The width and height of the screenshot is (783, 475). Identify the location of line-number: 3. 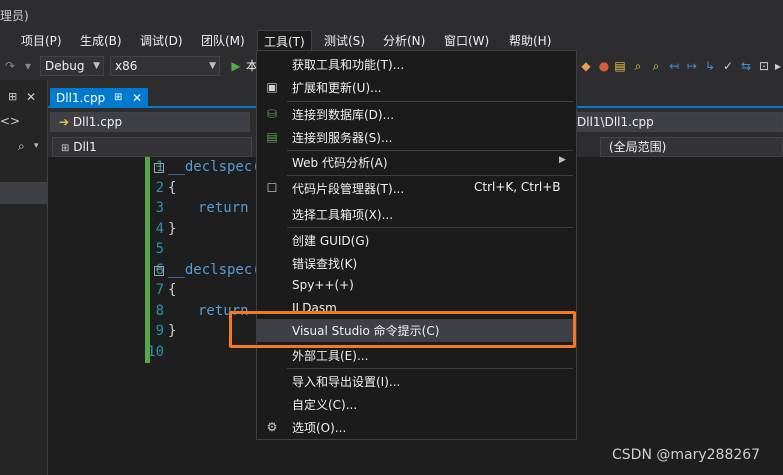
(159, 208).